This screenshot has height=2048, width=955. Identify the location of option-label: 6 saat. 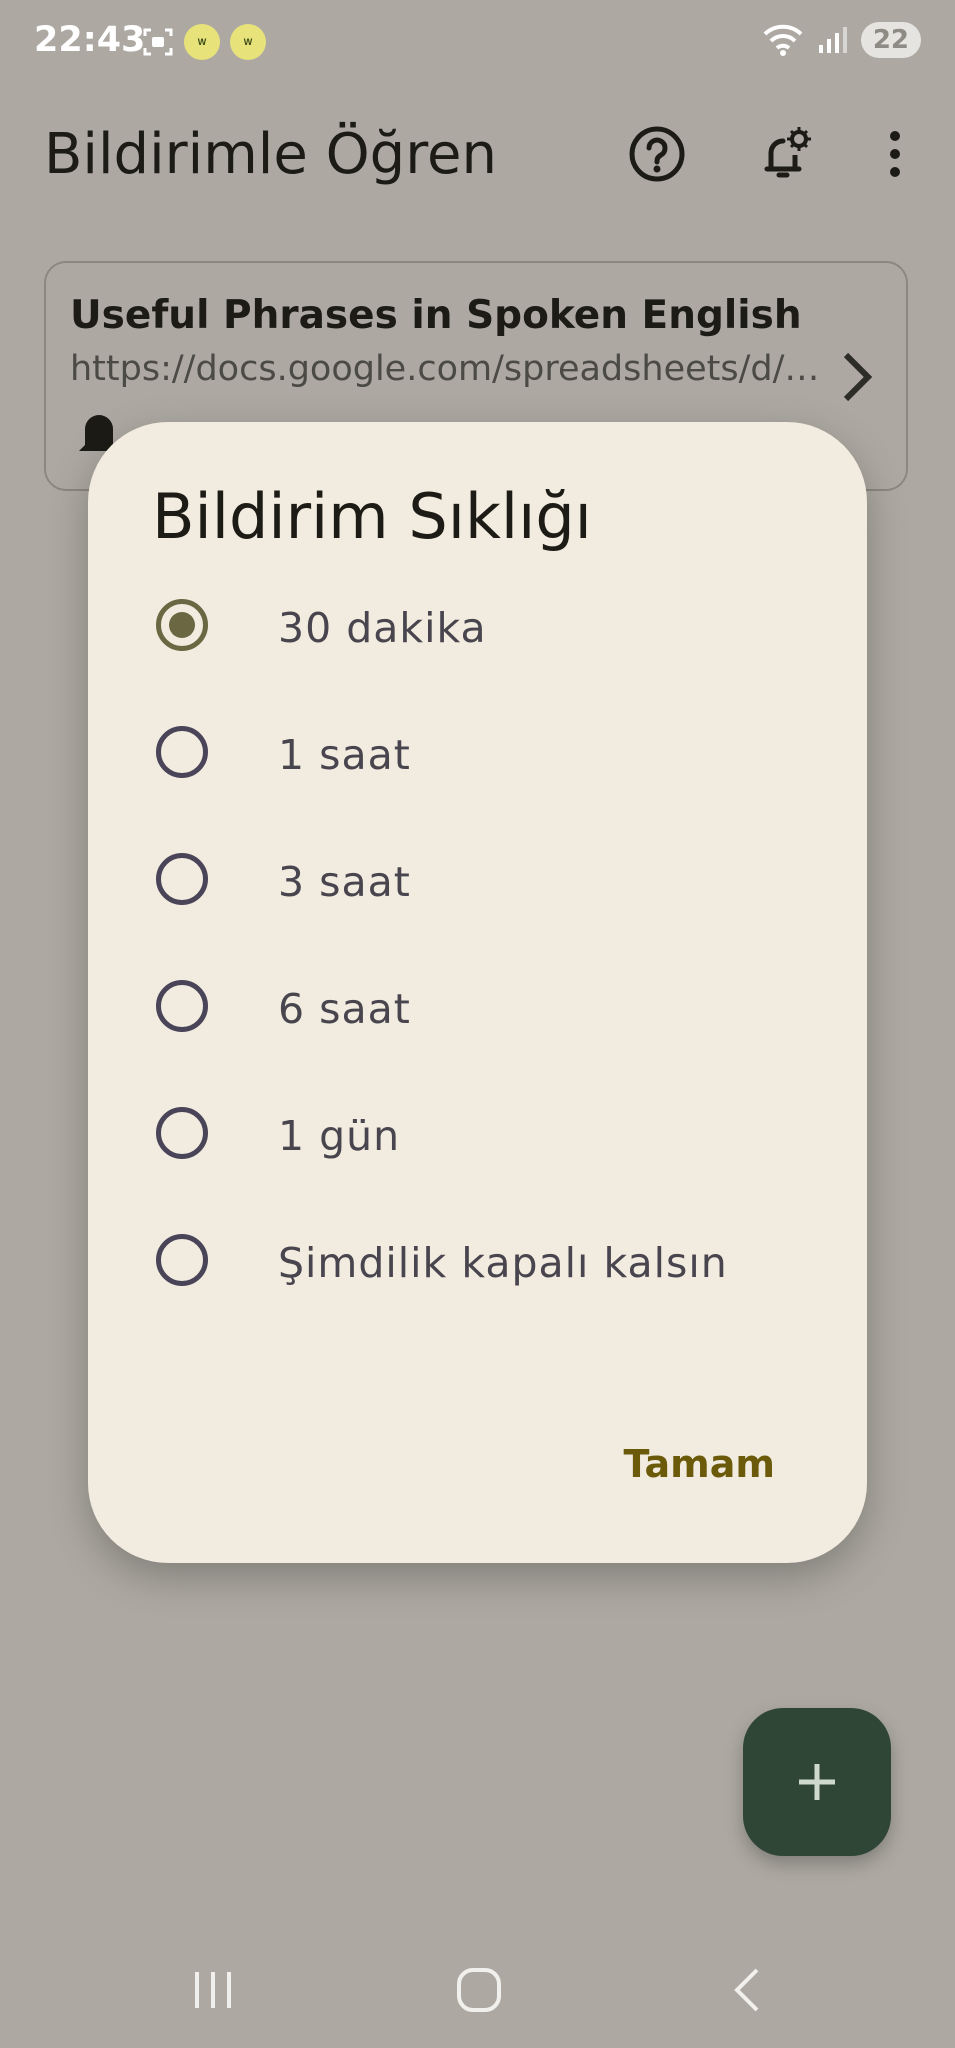
(344, 1009).